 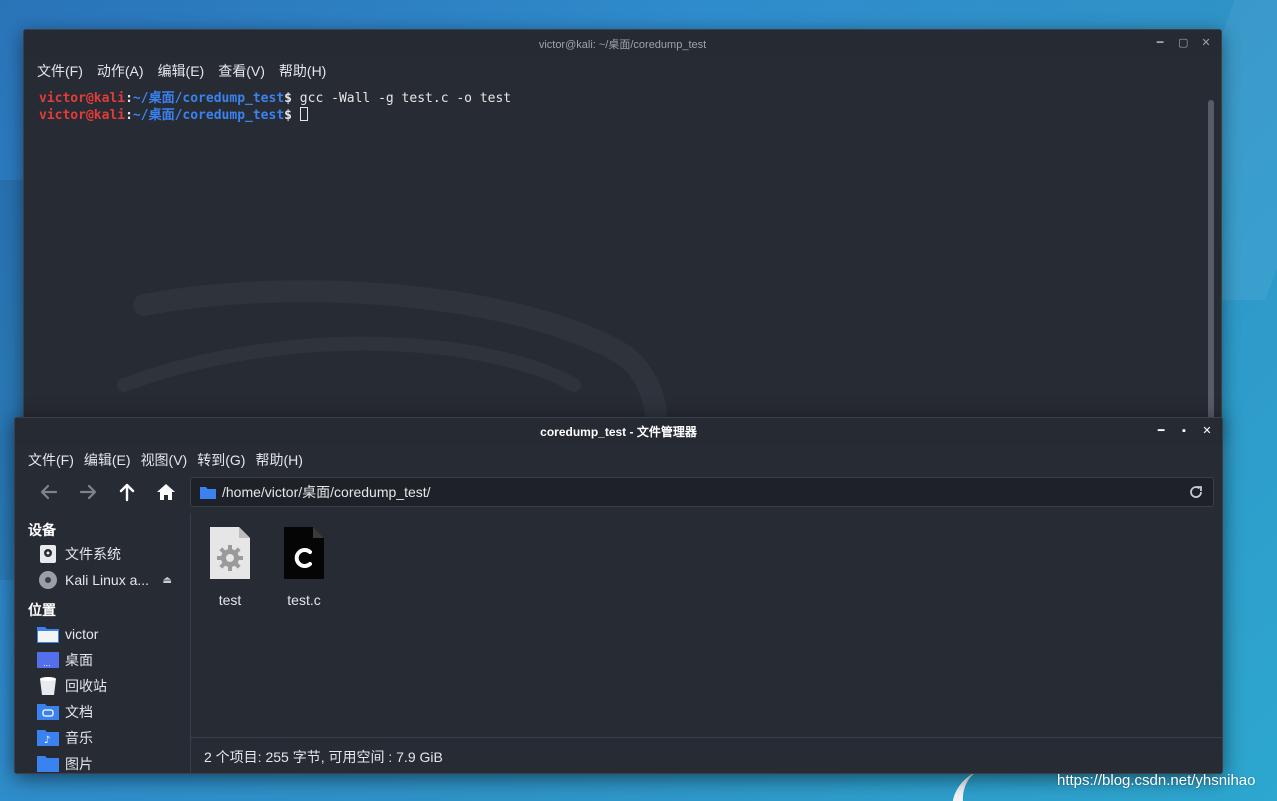 What do you see at coordinates (102, 712) in the screenshot?
I see `sidebar-item-documents: 文档` at bounding box center [102, 712].